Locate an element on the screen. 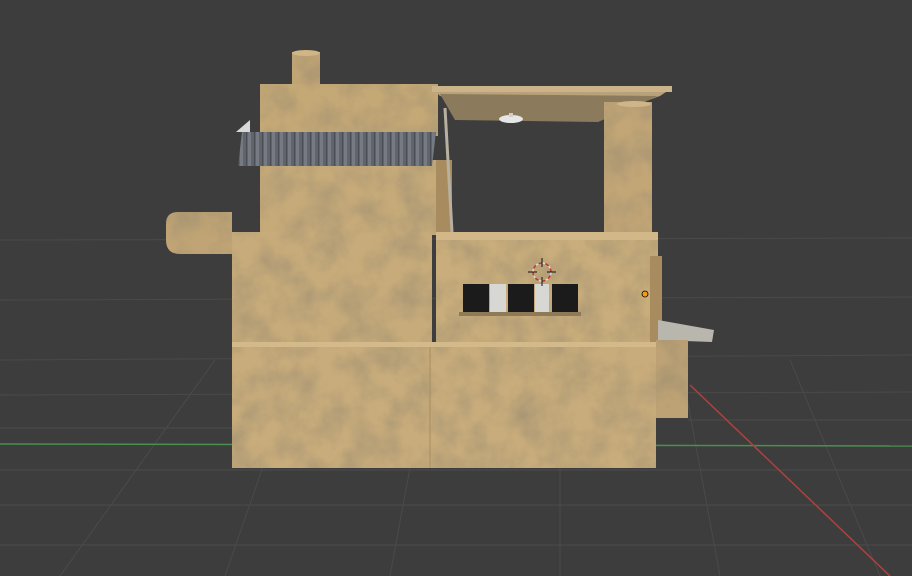  base-wall-top is located at coordinates (444, 344).